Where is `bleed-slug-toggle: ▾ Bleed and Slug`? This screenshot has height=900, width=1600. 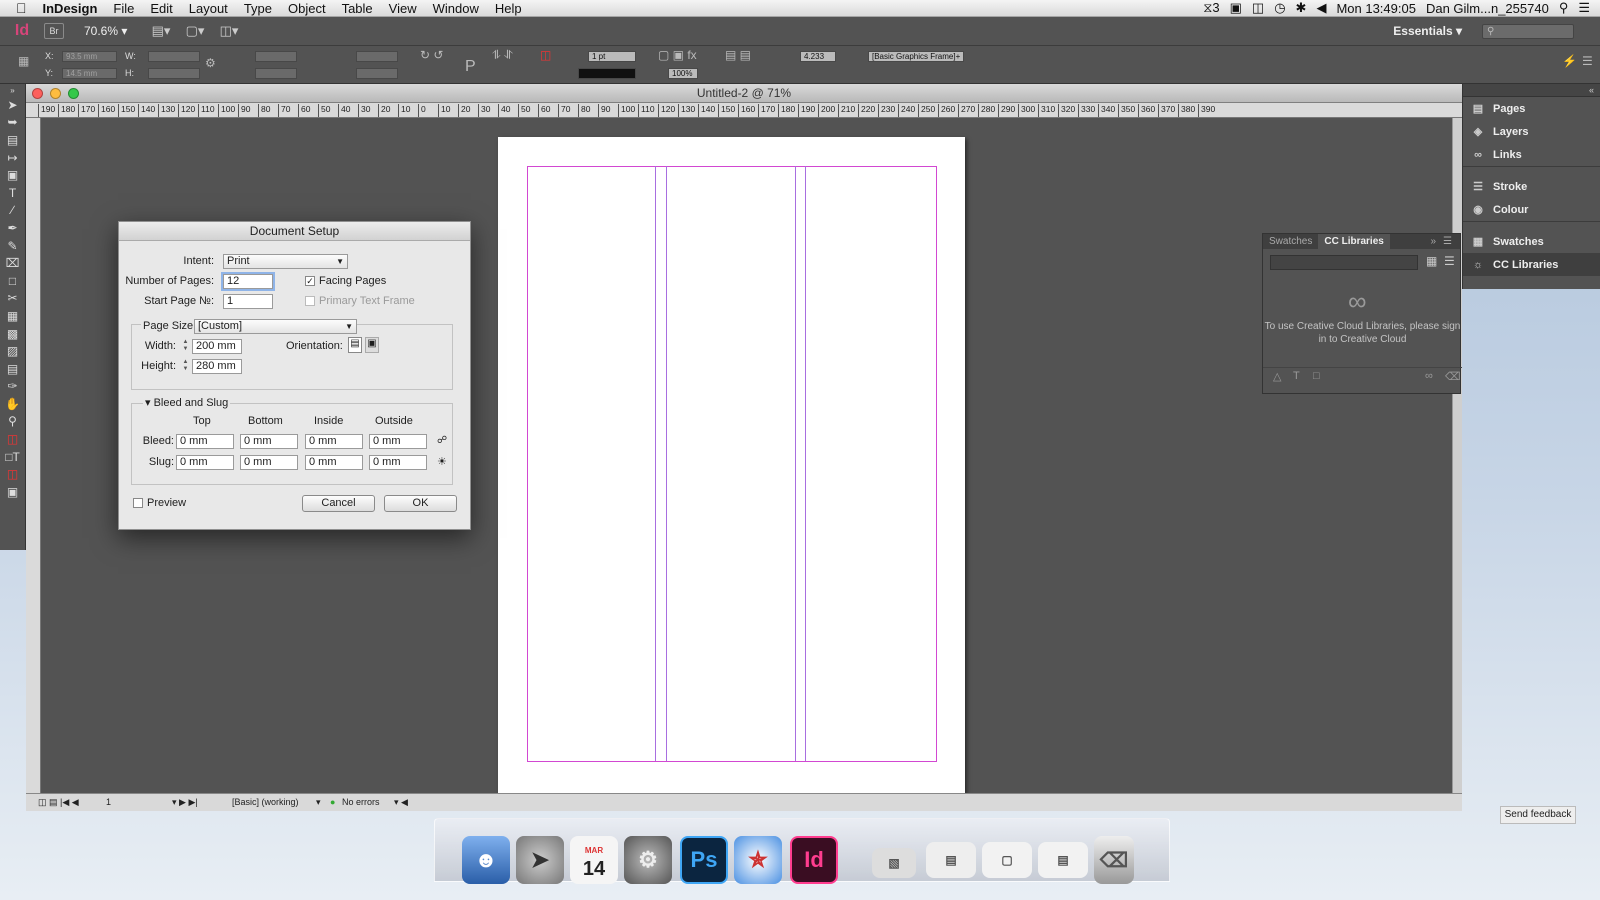
bleed-slug-toggle: ▾ Bleed and Slug is located at coordinates (187, 402).